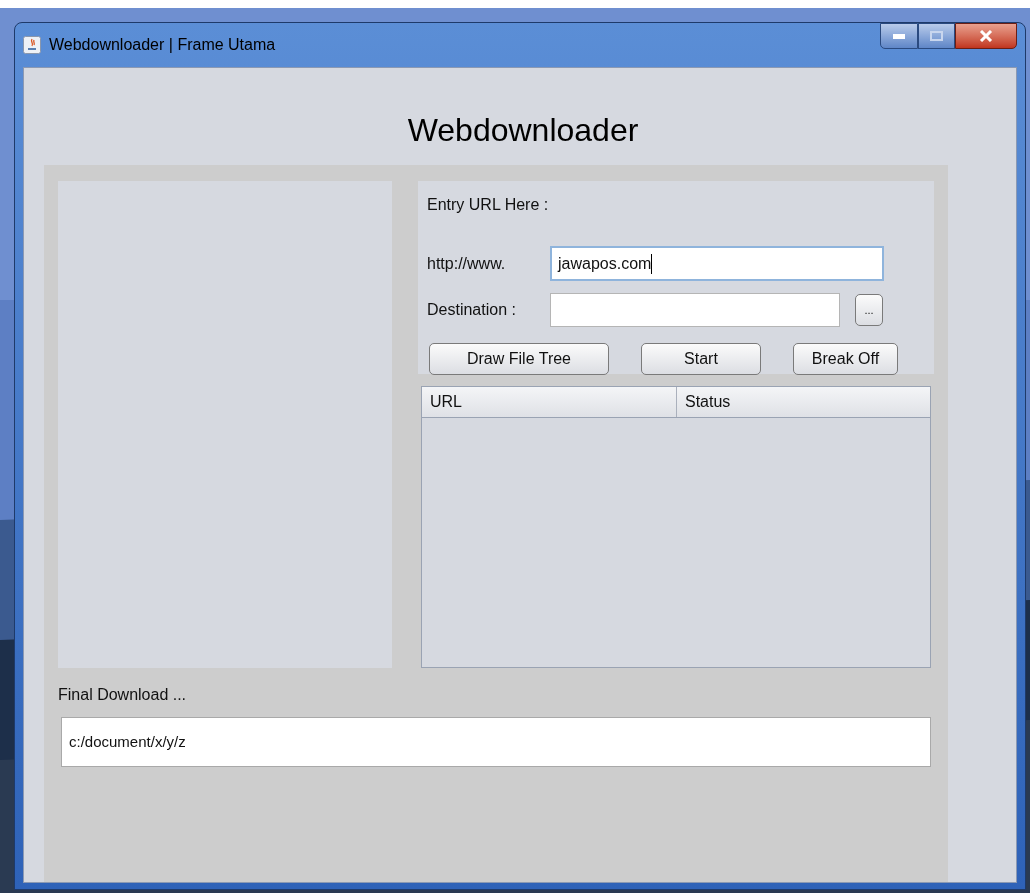  I want to click on minimize-button, so click(899, 36).